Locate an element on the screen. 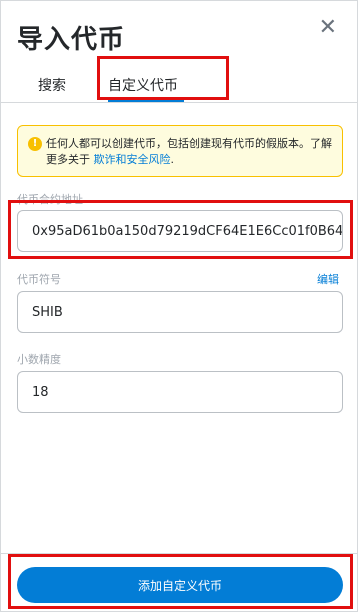  close-icon: ✕ is located at coordinates (328, 28).